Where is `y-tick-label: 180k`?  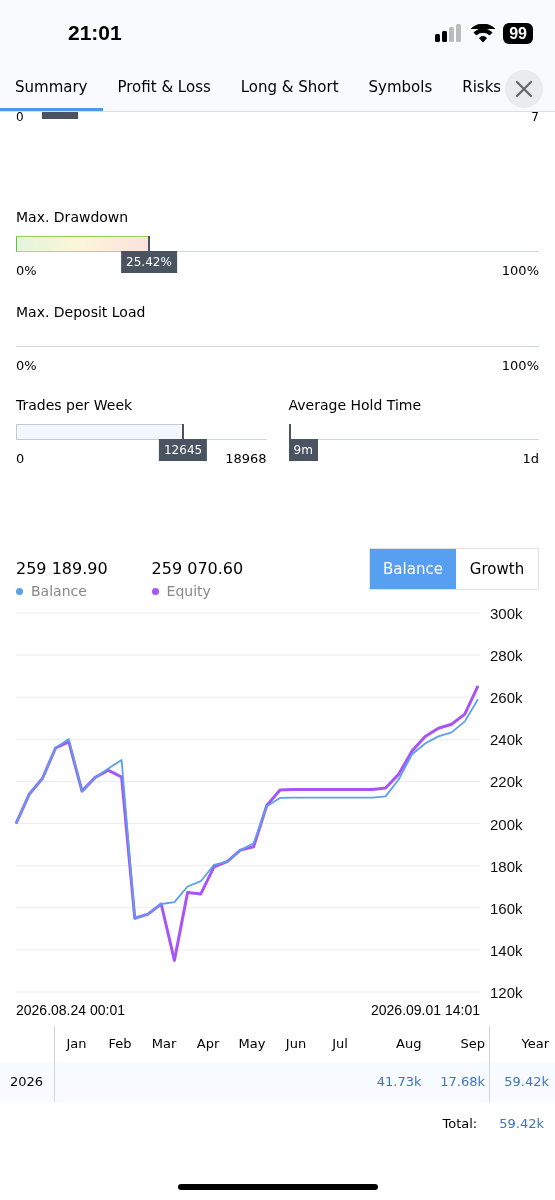
y-tick-label: 180k is located at coordinates (506, 866).